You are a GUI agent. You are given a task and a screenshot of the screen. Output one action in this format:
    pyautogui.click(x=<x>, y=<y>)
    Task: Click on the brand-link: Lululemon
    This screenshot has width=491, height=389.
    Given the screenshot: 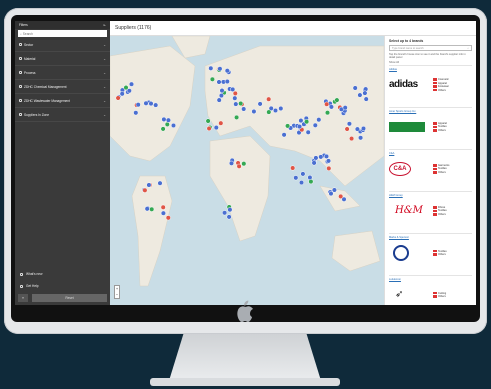 What is the action you would take?
    pyautogui.click(x=430, y=280)
    